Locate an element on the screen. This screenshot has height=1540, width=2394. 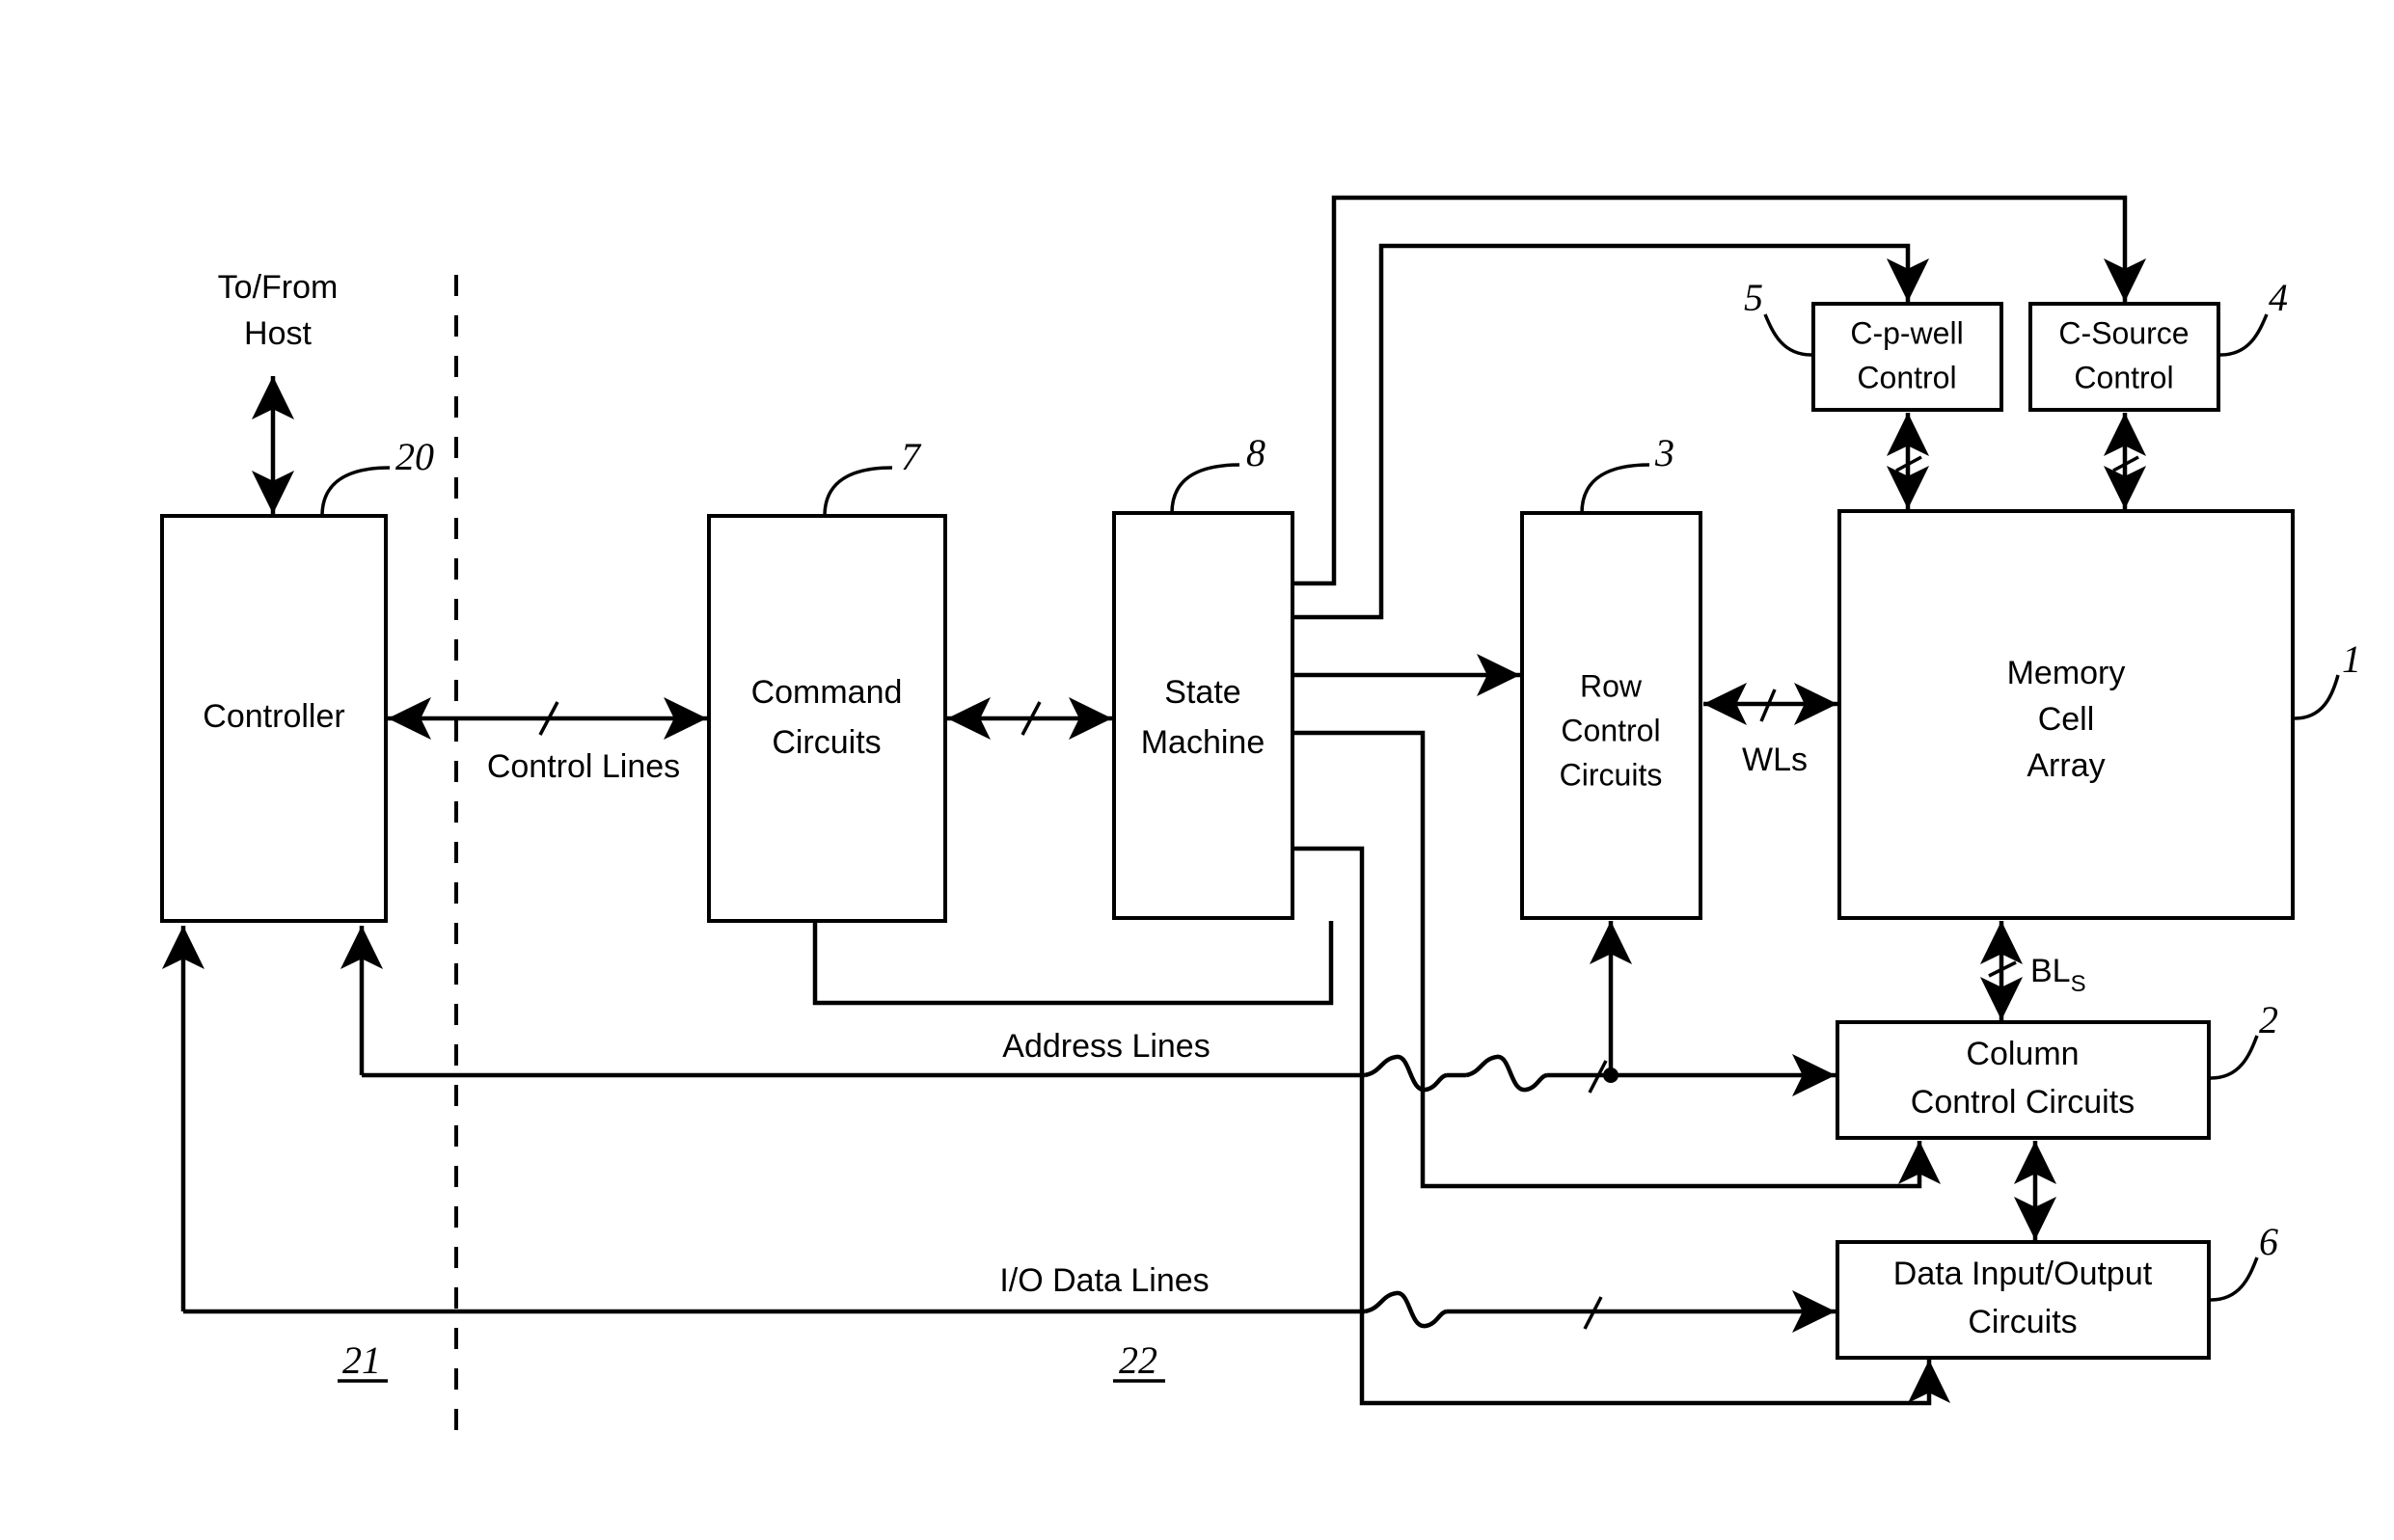
ref-numeral-command-circuits: 7 is located at coordinates (911, 456).